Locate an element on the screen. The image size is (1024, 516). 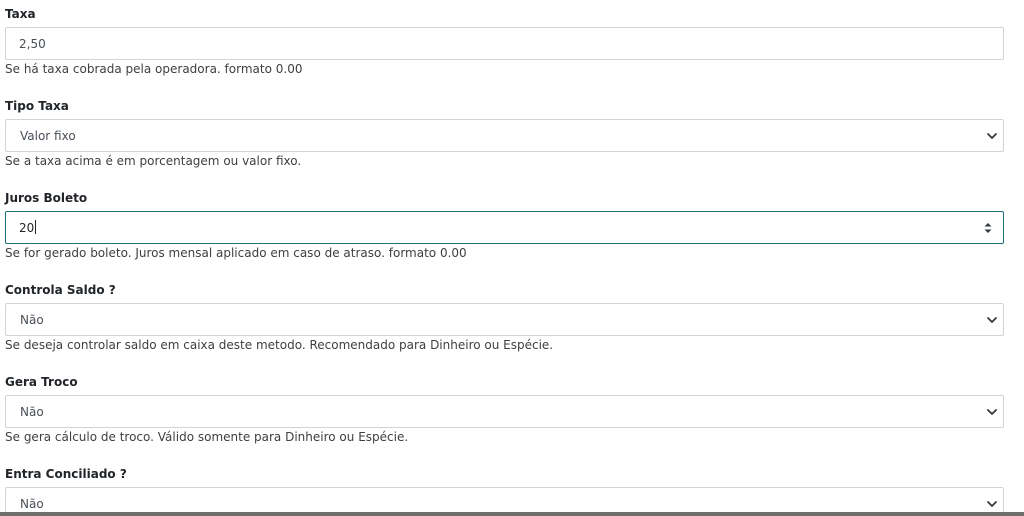
text-caret is located at coordinates (36, 227).